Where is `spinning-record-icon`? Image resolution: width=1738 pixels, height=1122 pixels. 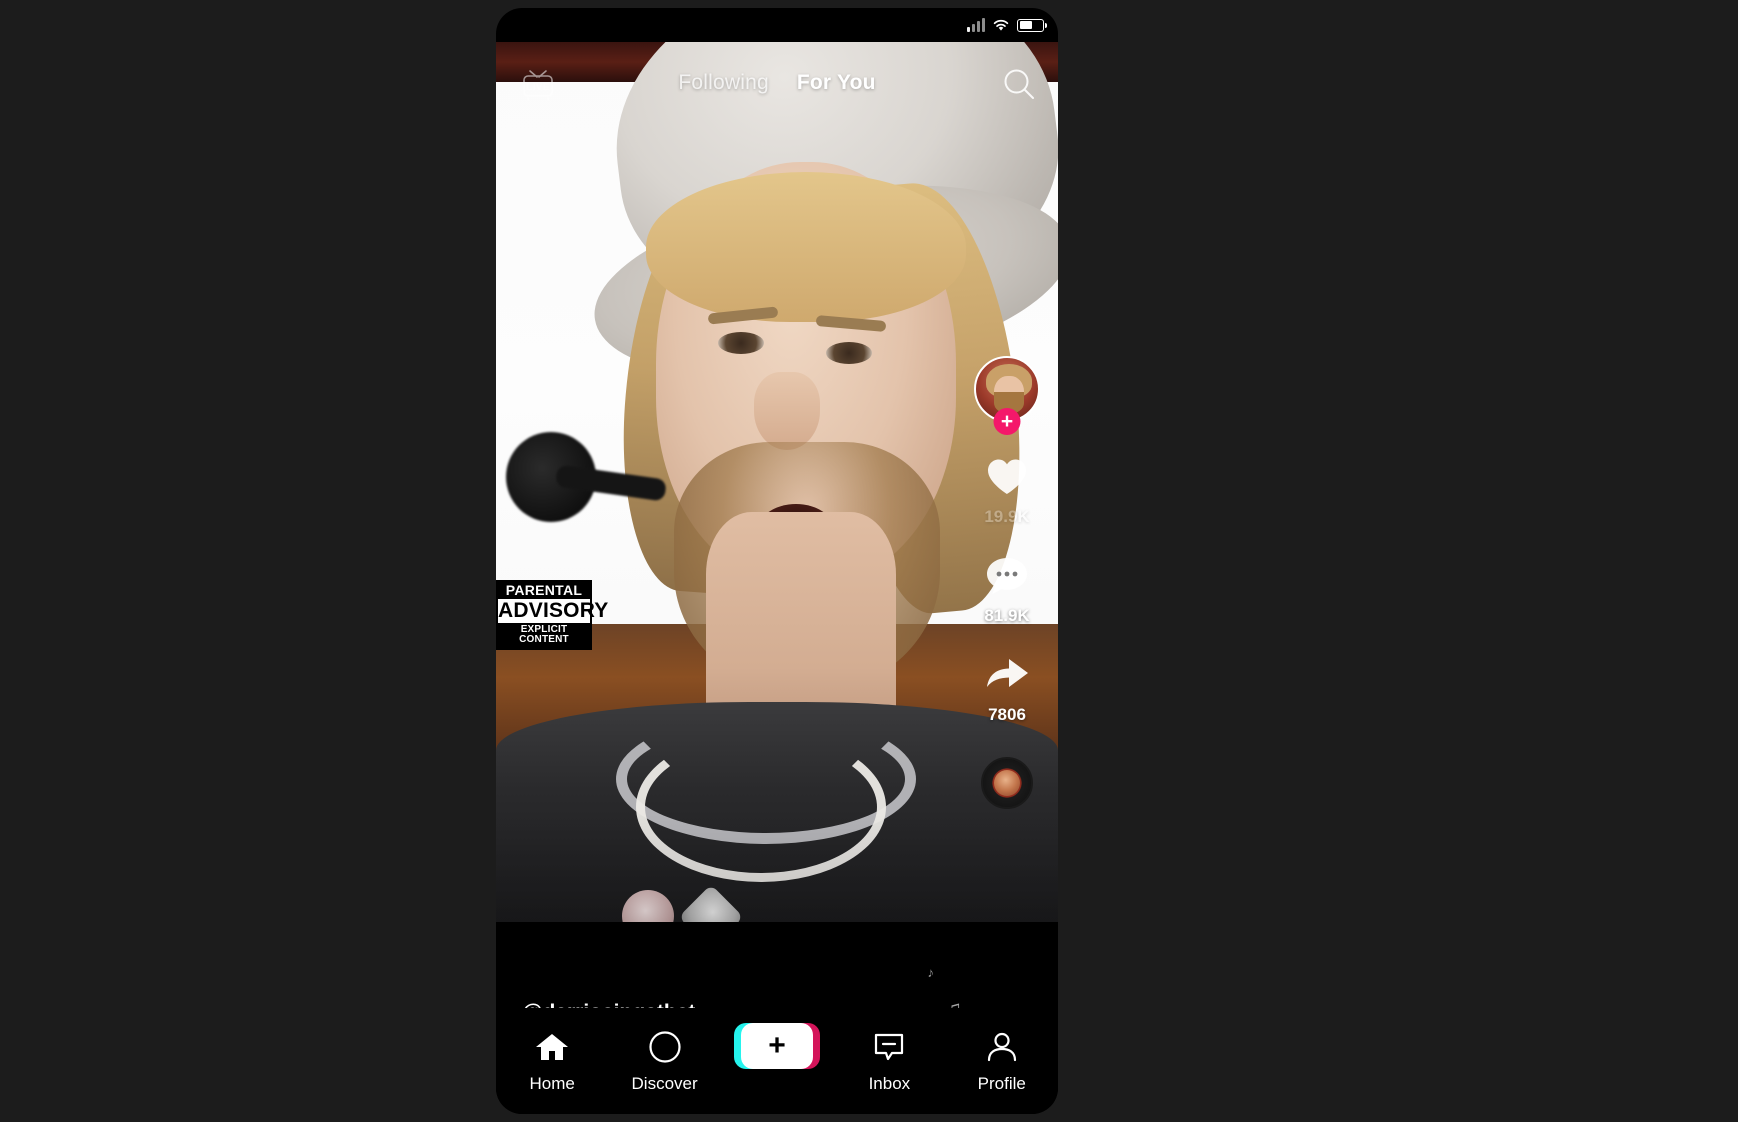 spinning-record-icon is located at coordinates (1007, 783).